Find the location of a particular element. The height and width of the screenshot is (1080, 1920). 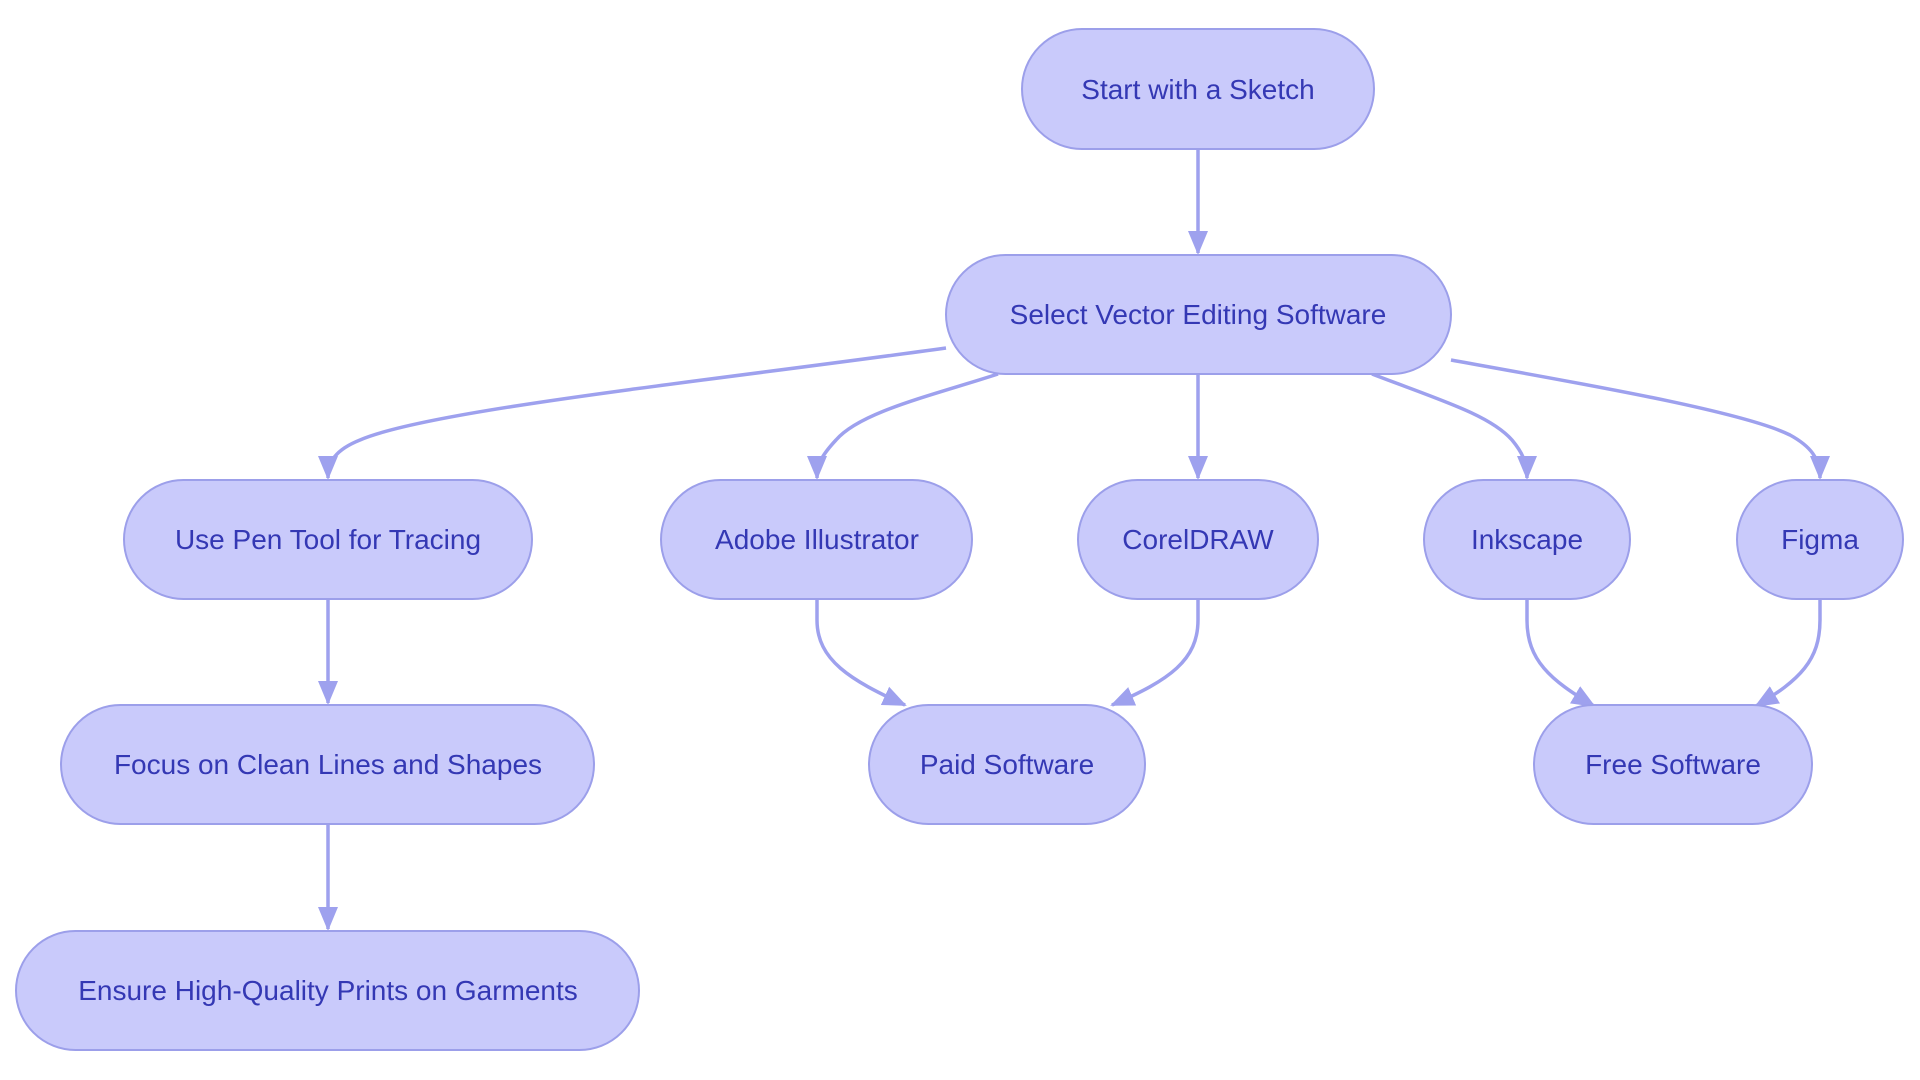

edge-select-to-adobe is located at coordinates (903, 426).